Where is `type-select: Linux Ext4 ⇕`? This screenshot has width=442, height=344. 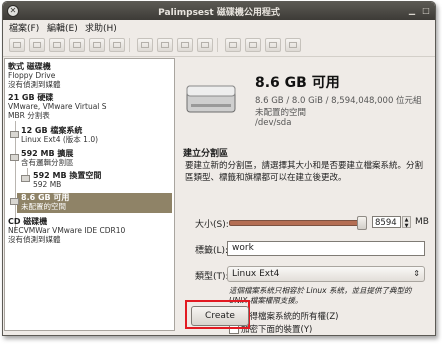 type-select: Linux Ext4 ⇕ is located at coordinates (326, 274).